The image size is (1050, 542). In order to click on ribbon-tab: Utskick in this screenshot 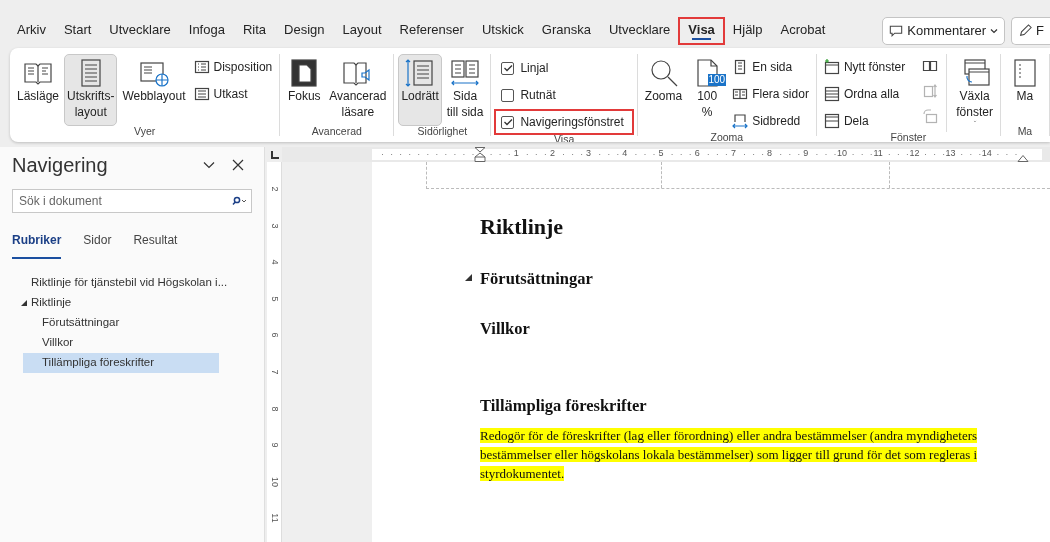, I will do `click(502, 31)`.